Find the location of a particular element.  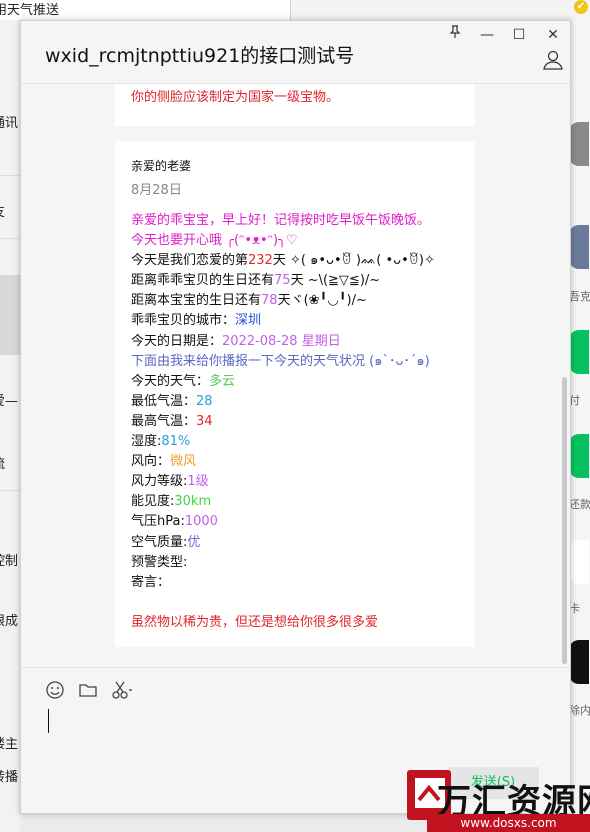

background-left-item: 楼主 is located at coordinates (10, 742).